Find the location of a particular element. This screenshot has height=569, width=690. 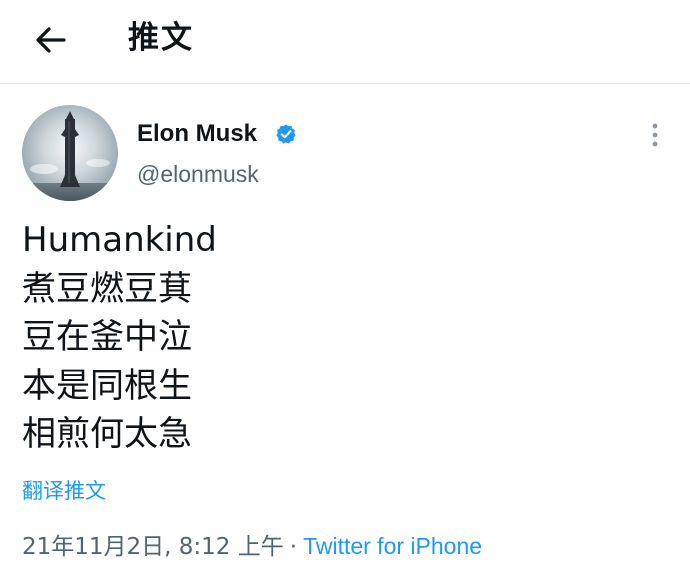

top-bar: 推文 is located at coordinates (345, 42).